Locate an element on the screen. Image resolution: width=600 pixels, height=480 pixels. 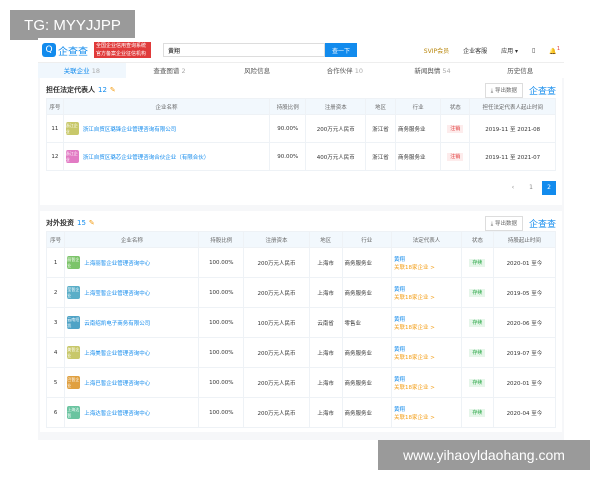
tabs: 关联企业 18 查查图谱 2 风险信息 合作伙伴 10 新闻舆情 54 历史信息 is located at coordinates (301, 70).